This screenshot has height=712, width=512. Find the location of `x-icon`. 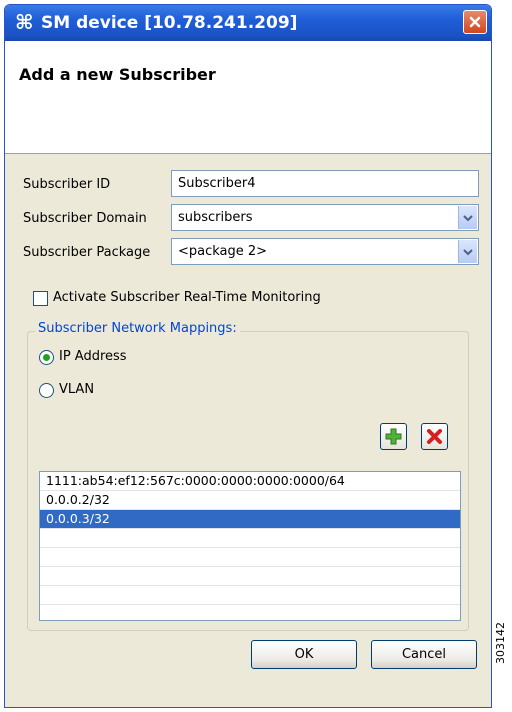

x-icon is located at coordinates (434, 436).